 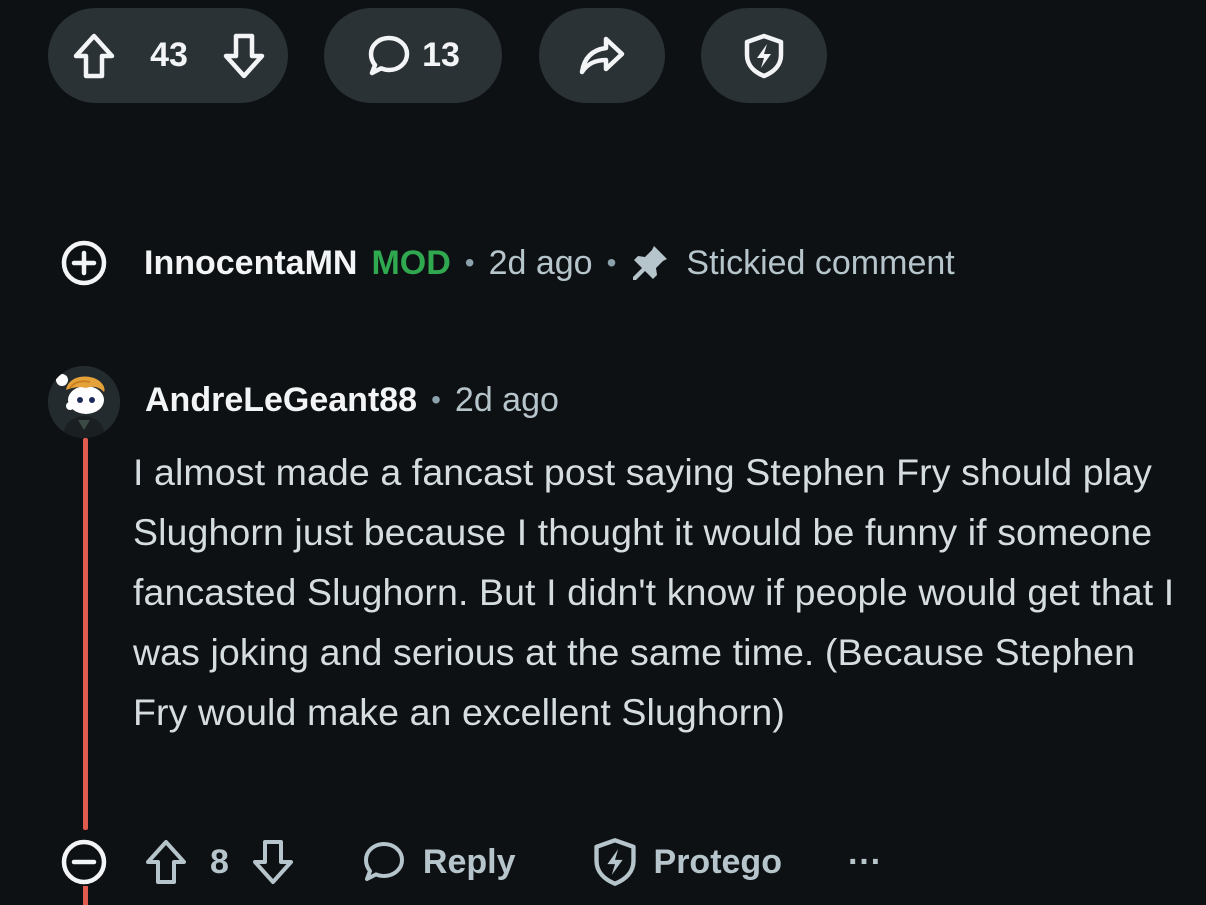 What do you see at coordinates (281, 400) in the screenshot?
I see `comment-author: AndreLeGeant88` at bounding box center [281, 400].